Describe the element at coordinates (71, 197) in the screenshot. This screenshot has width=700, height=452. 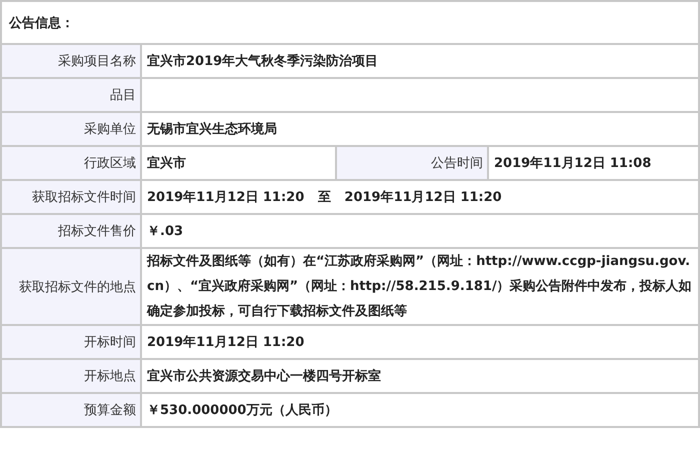
I see `field-label: 获取招标文件时间` at that location.